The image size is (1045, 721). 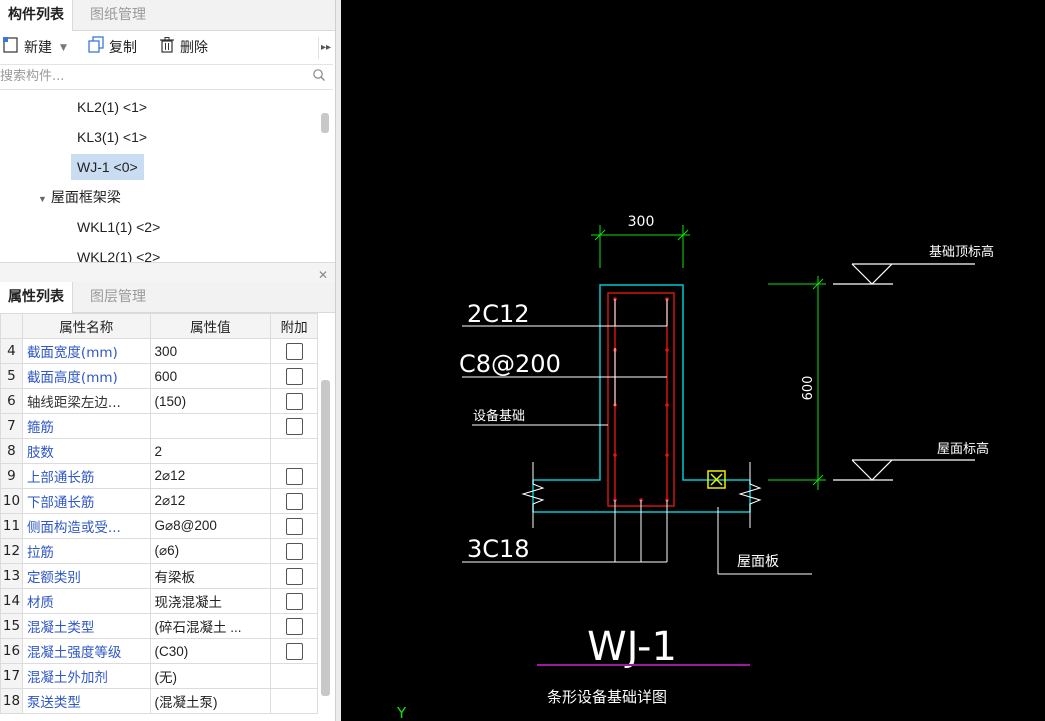 What do you see at coordinates (325, 48) in the screenshot?
I see `more-icon: ▸▸` at bounding box center [325, 48].